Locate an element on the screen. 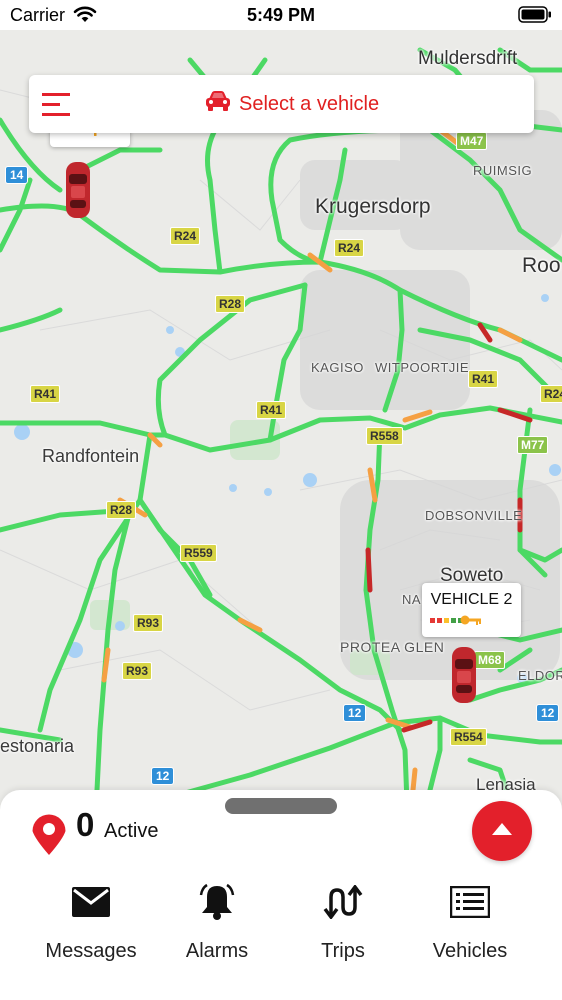 This screenshot has width=562, height=1000. caret-up-icon is located at coordinates (502, 831).